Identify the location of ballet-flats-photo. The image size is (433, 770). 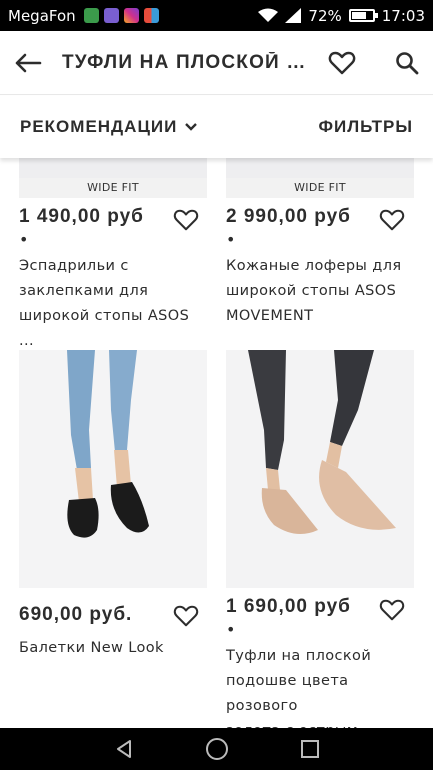
(113, 469).